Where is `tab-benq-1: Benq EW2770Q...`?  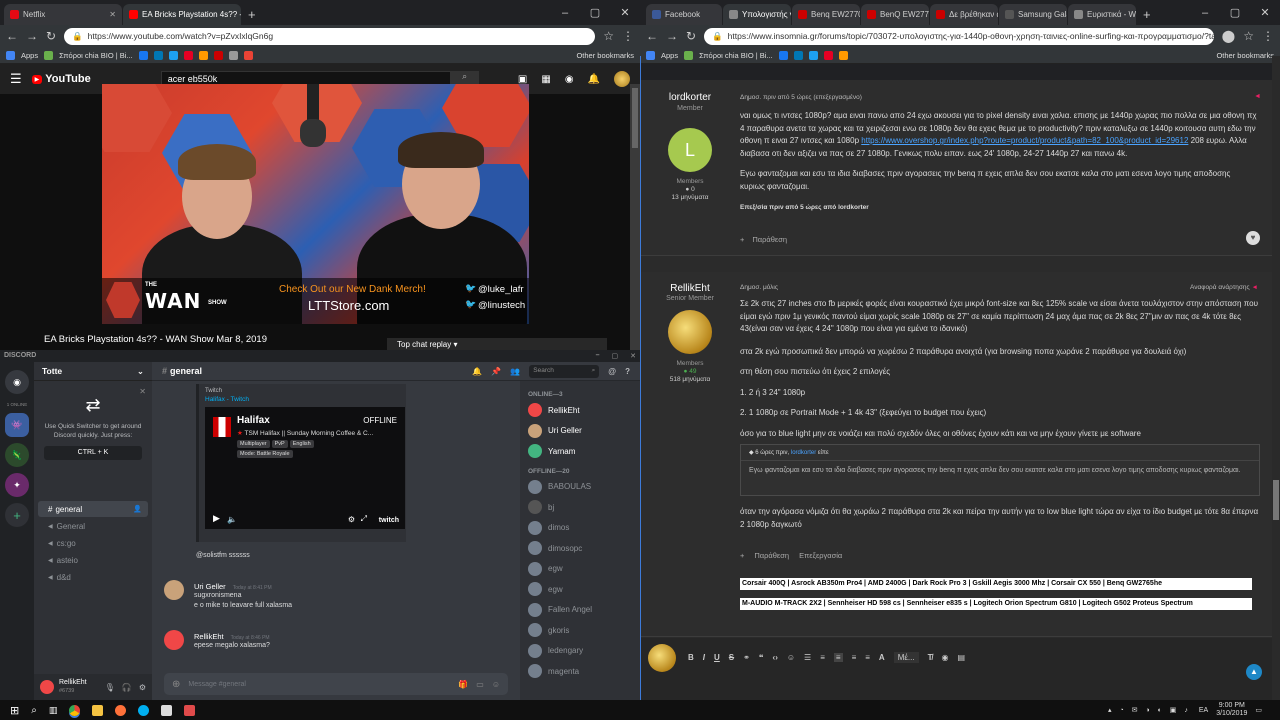 tab-benq-1: Benq EW2770Q... is located at coordinates (826, 14).